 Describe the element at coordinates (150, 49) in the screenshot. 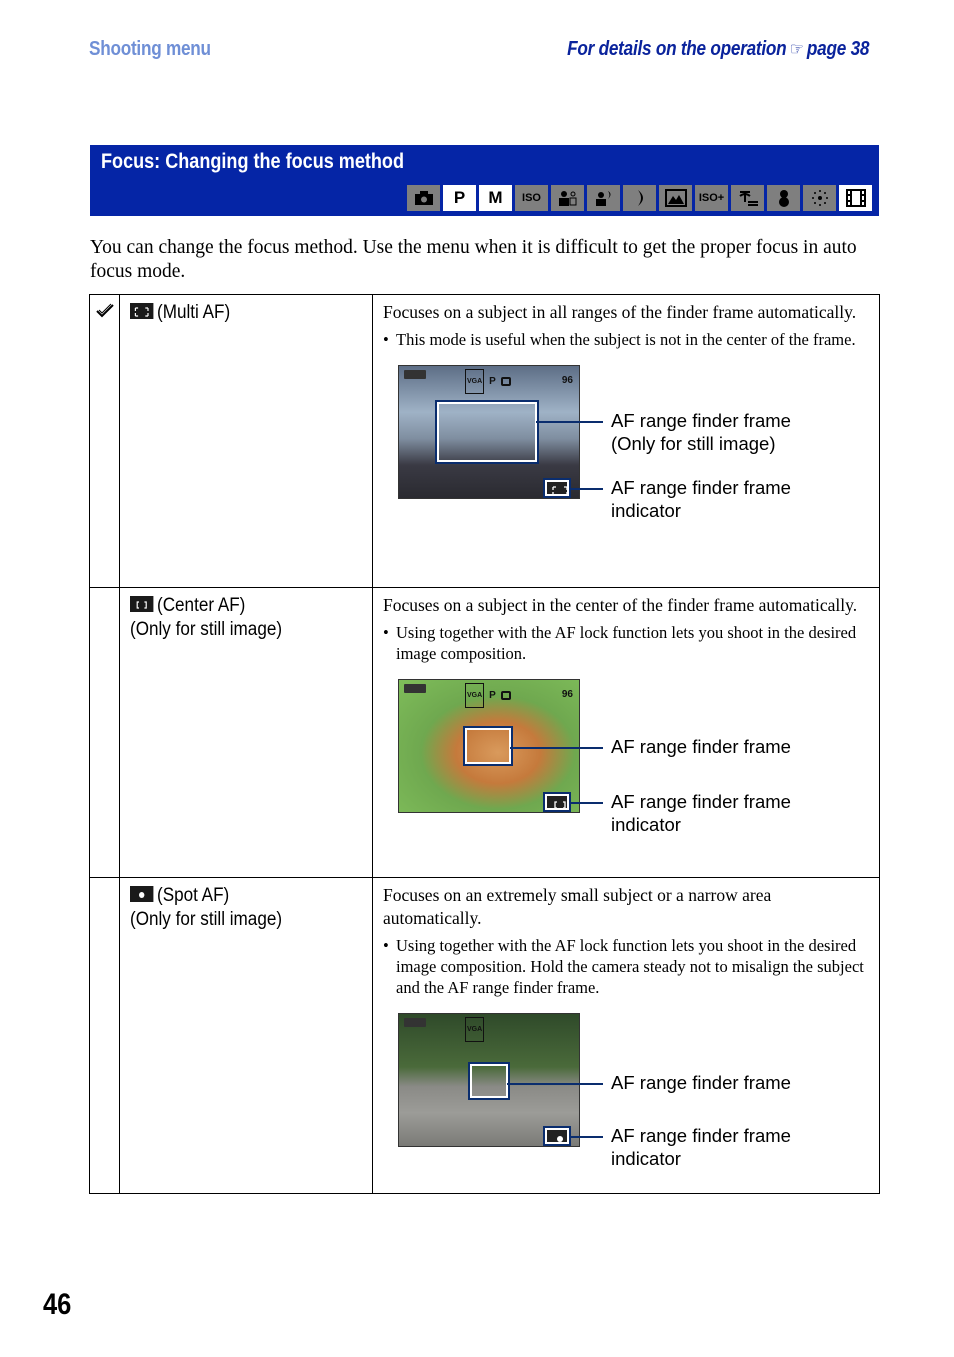

I see `running-head-section: Shooting menu` at that location.